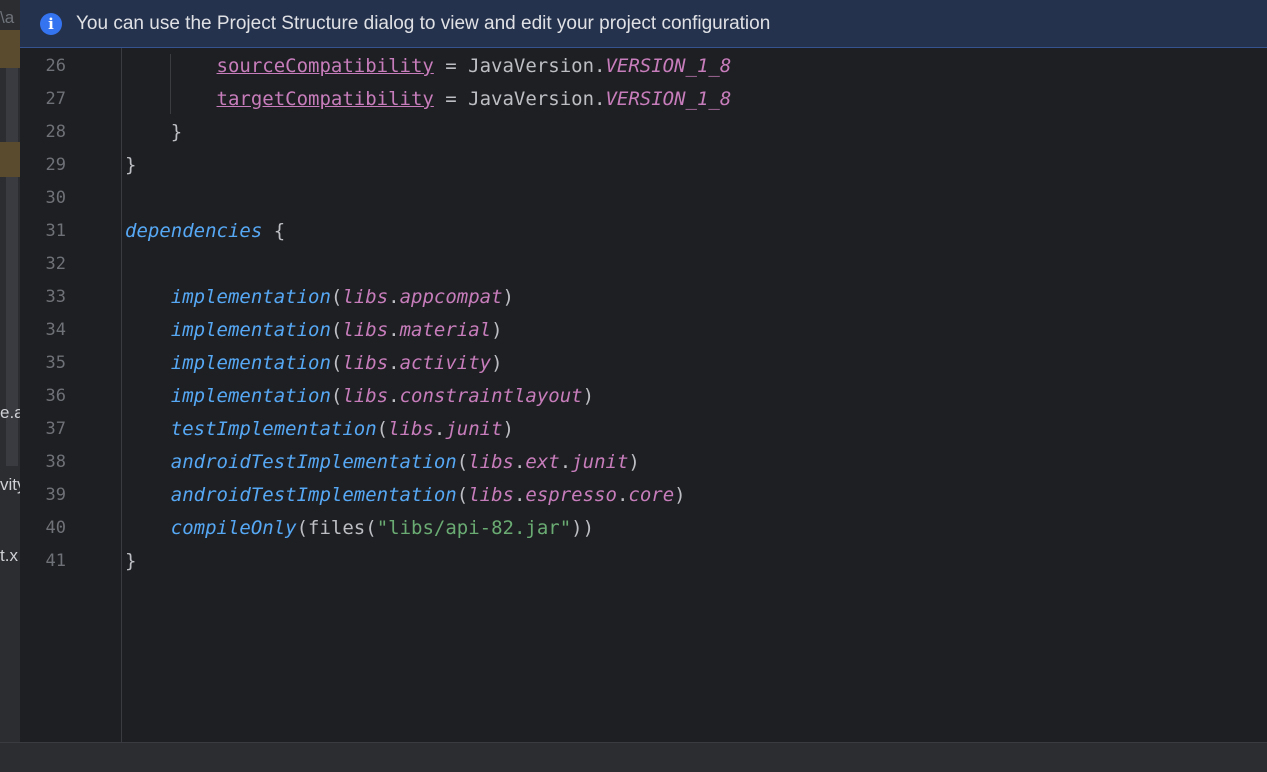  What do you see at coordinates (55, 132) in the screenshot?
I see `line-number: 28` at bounding box center [55, 132].